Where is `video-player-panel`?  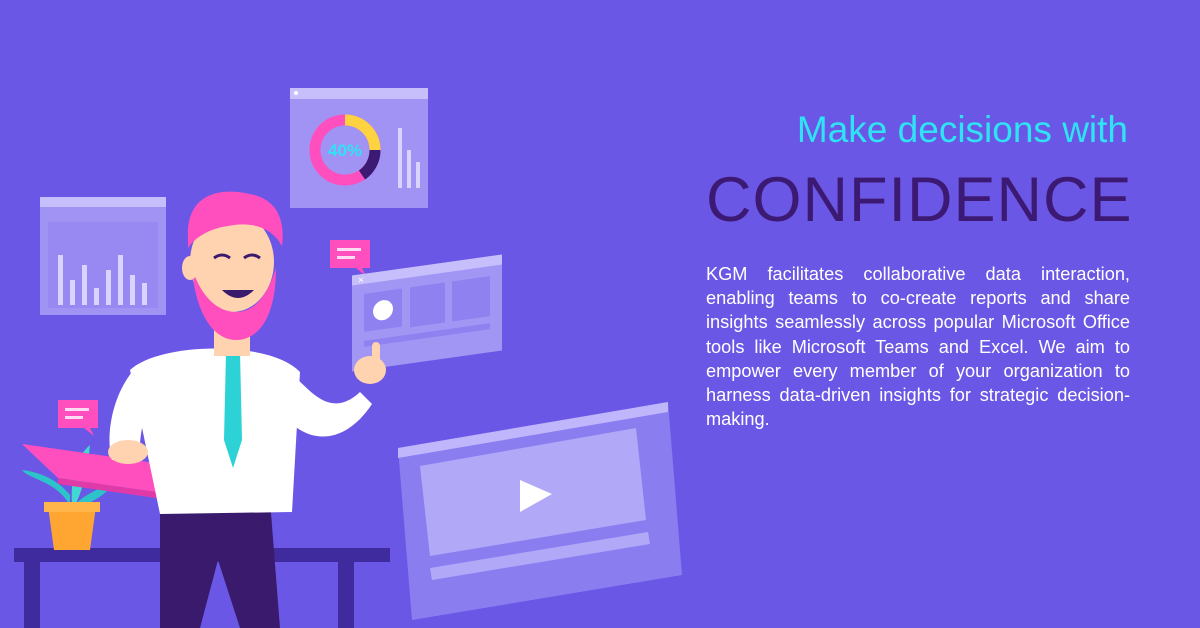
video-player-panel is located at coordinates (540, 511).